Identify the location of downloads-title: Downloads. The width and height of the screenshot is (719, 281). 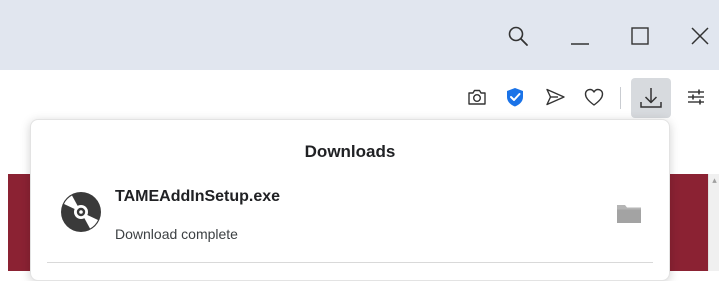
(350, 151).